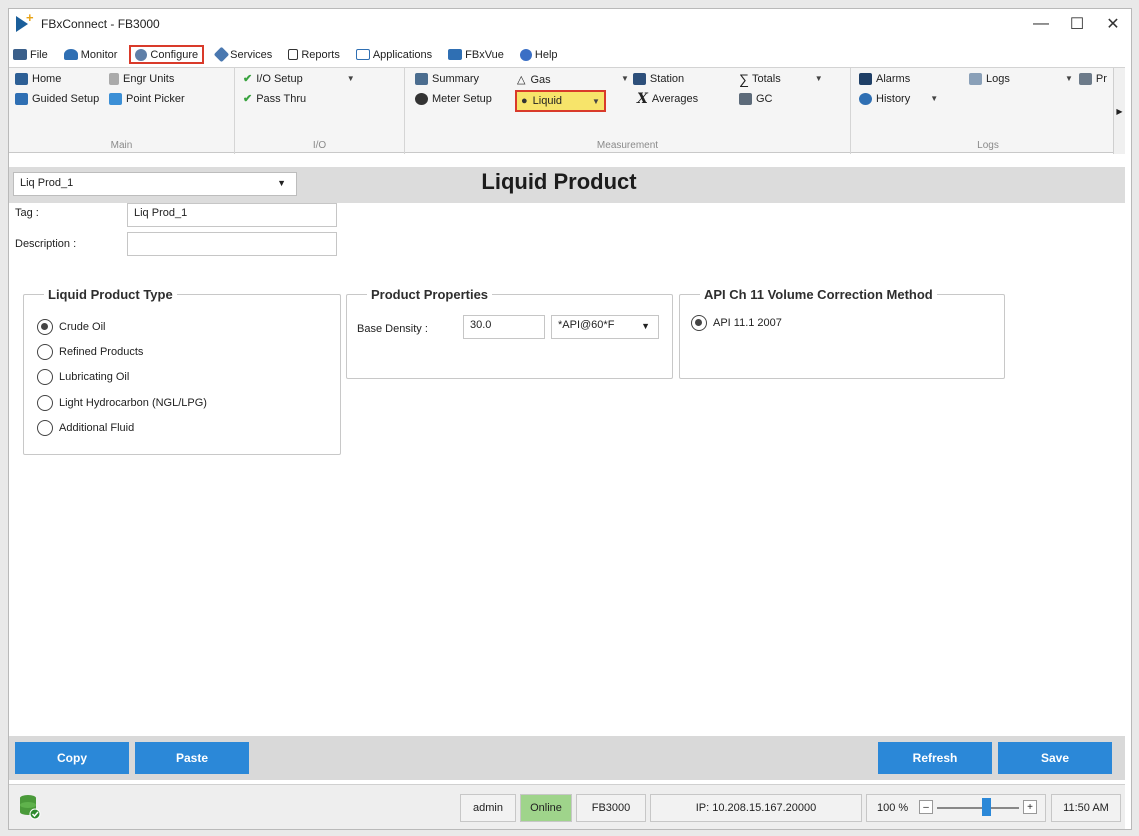  I want to click on menu-configure: Configure, so click(167, 54).